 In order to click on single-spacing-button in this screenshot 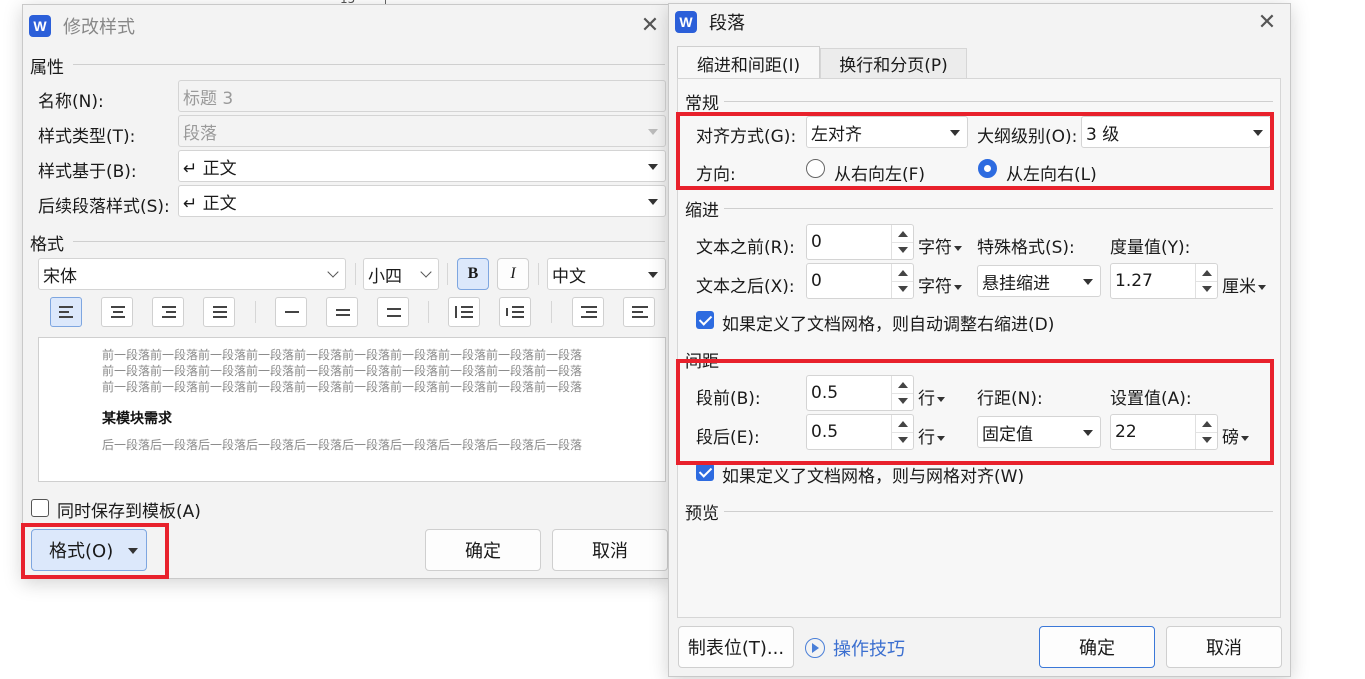, I will do `click(291, 312)`.